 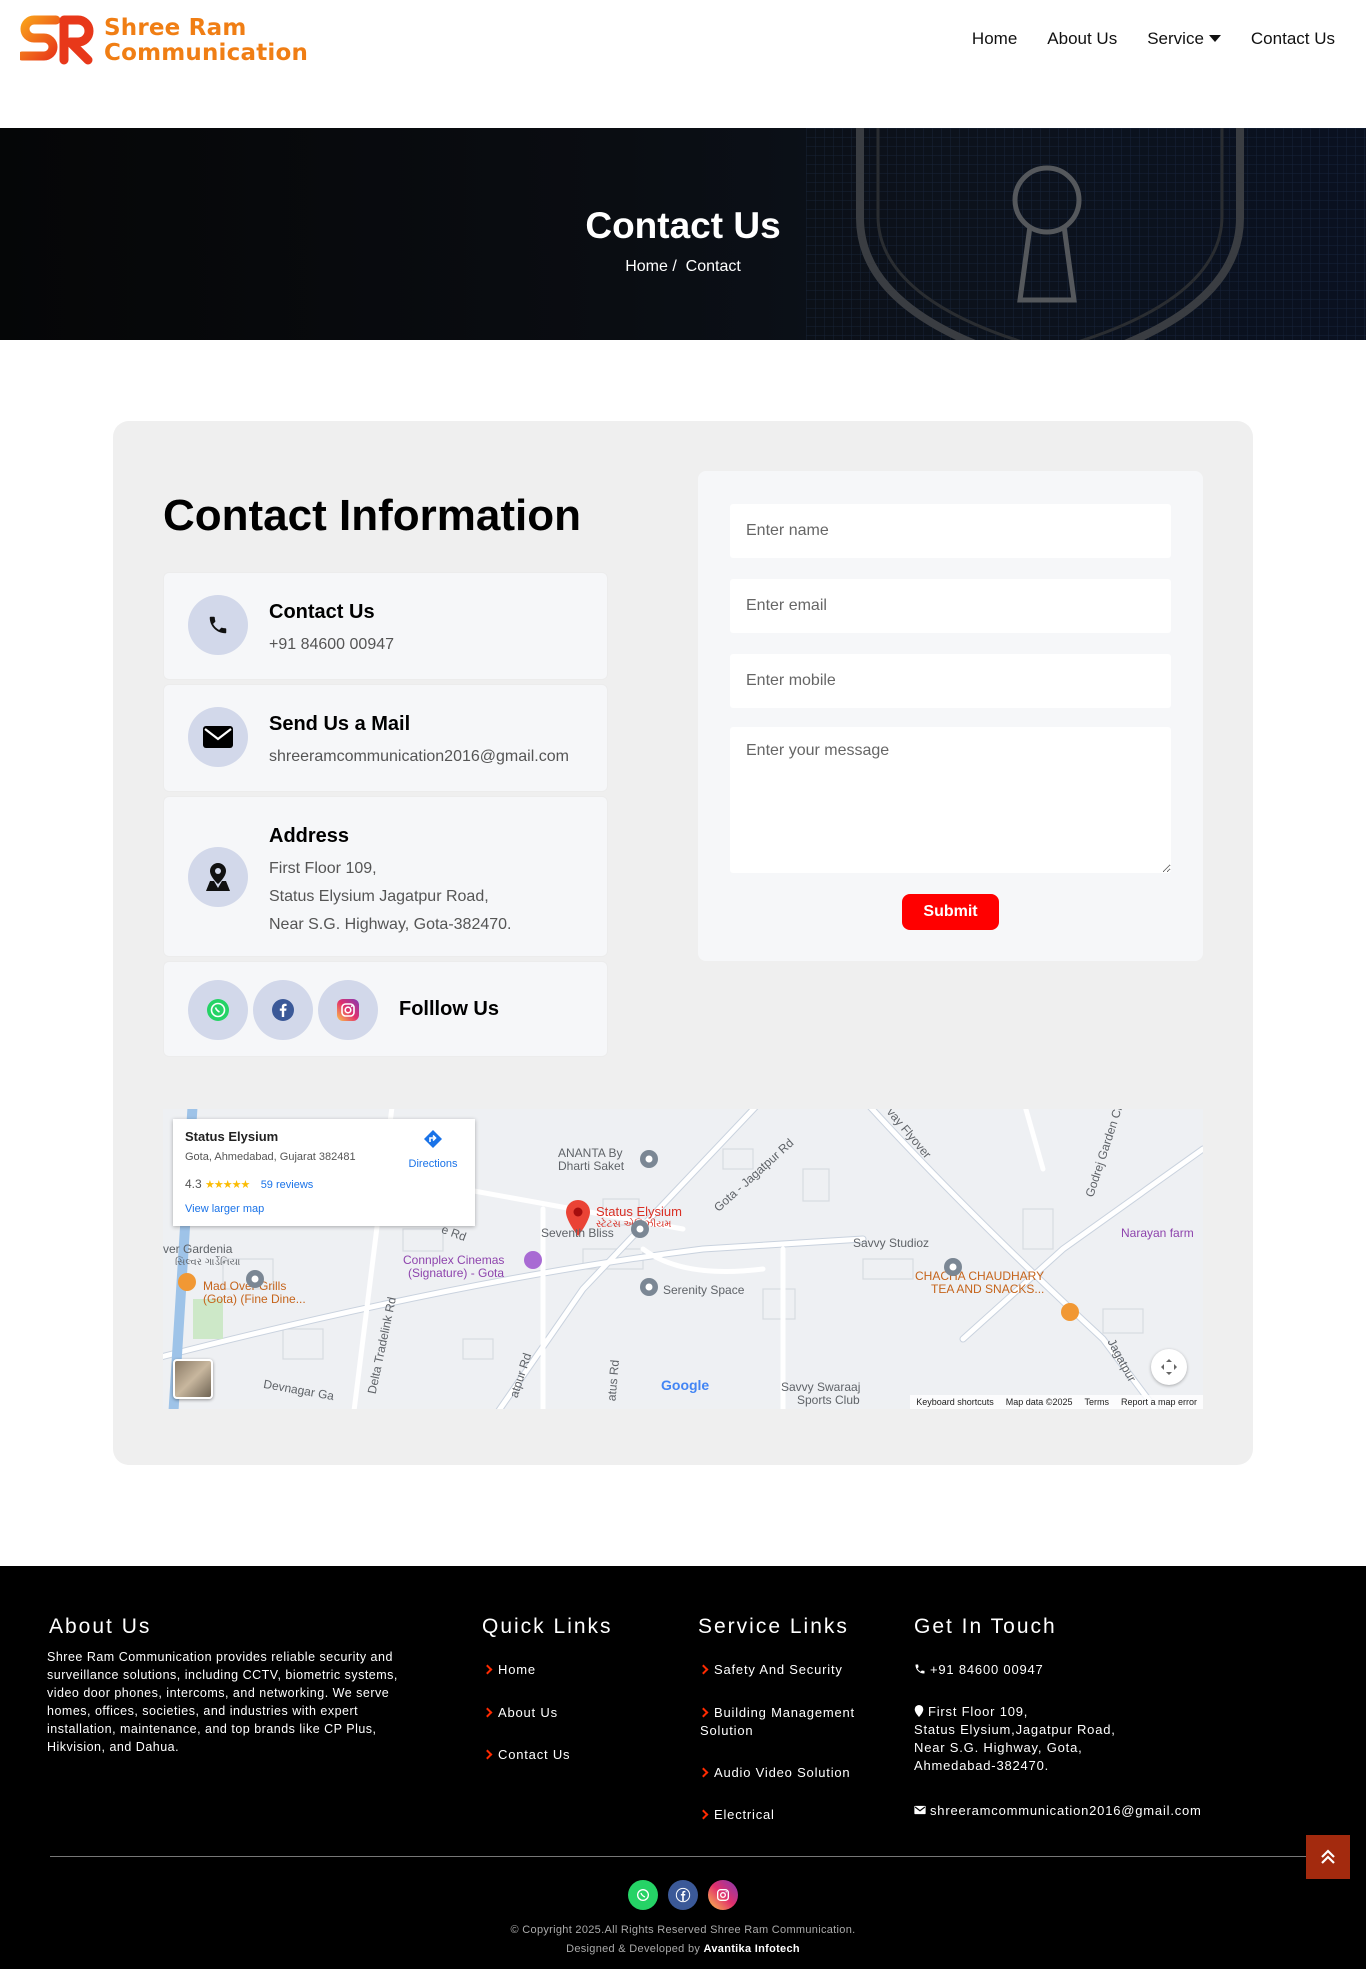 What do you see at coordinates (683, 267) in the screenshot?
I see `breadcrumb: Home / Contact` at bounding box center [683, 267].